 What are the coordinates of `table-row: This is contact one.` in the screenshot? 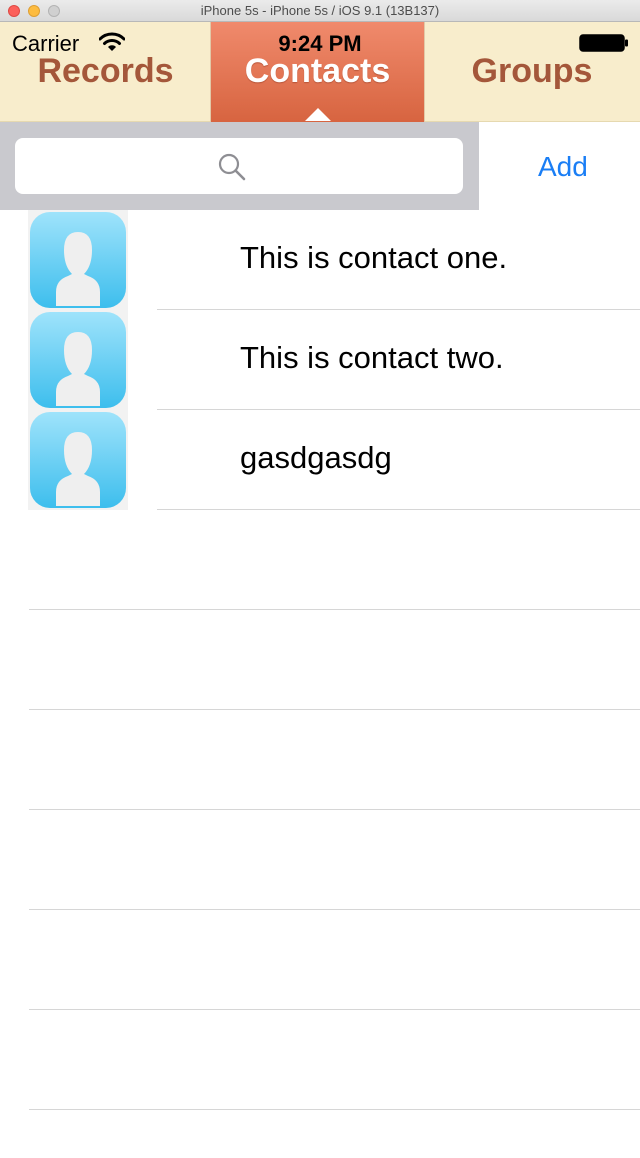 It's located at (320, 260).